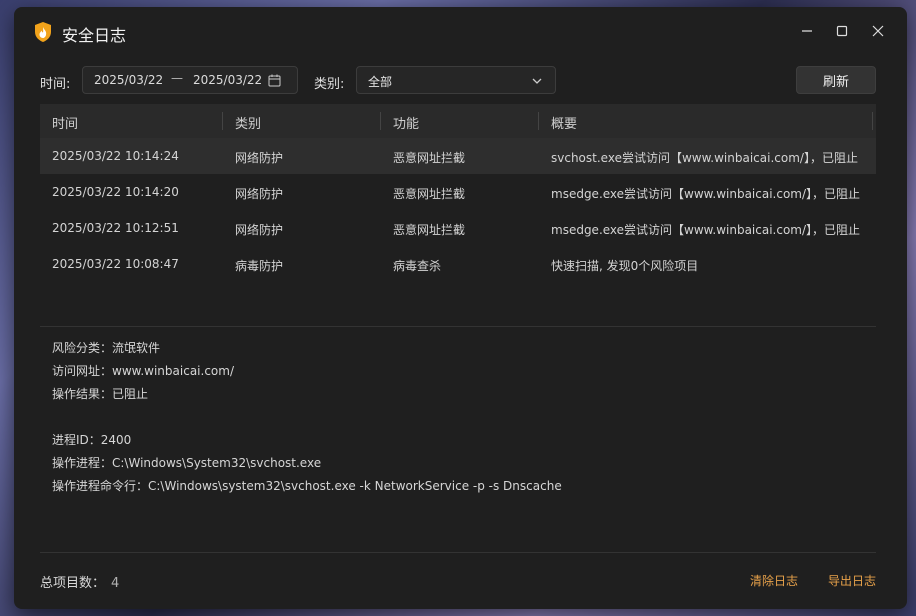 This screenshot has height=616, width=916. I want to click on calendar-icon, so click(274, 80).